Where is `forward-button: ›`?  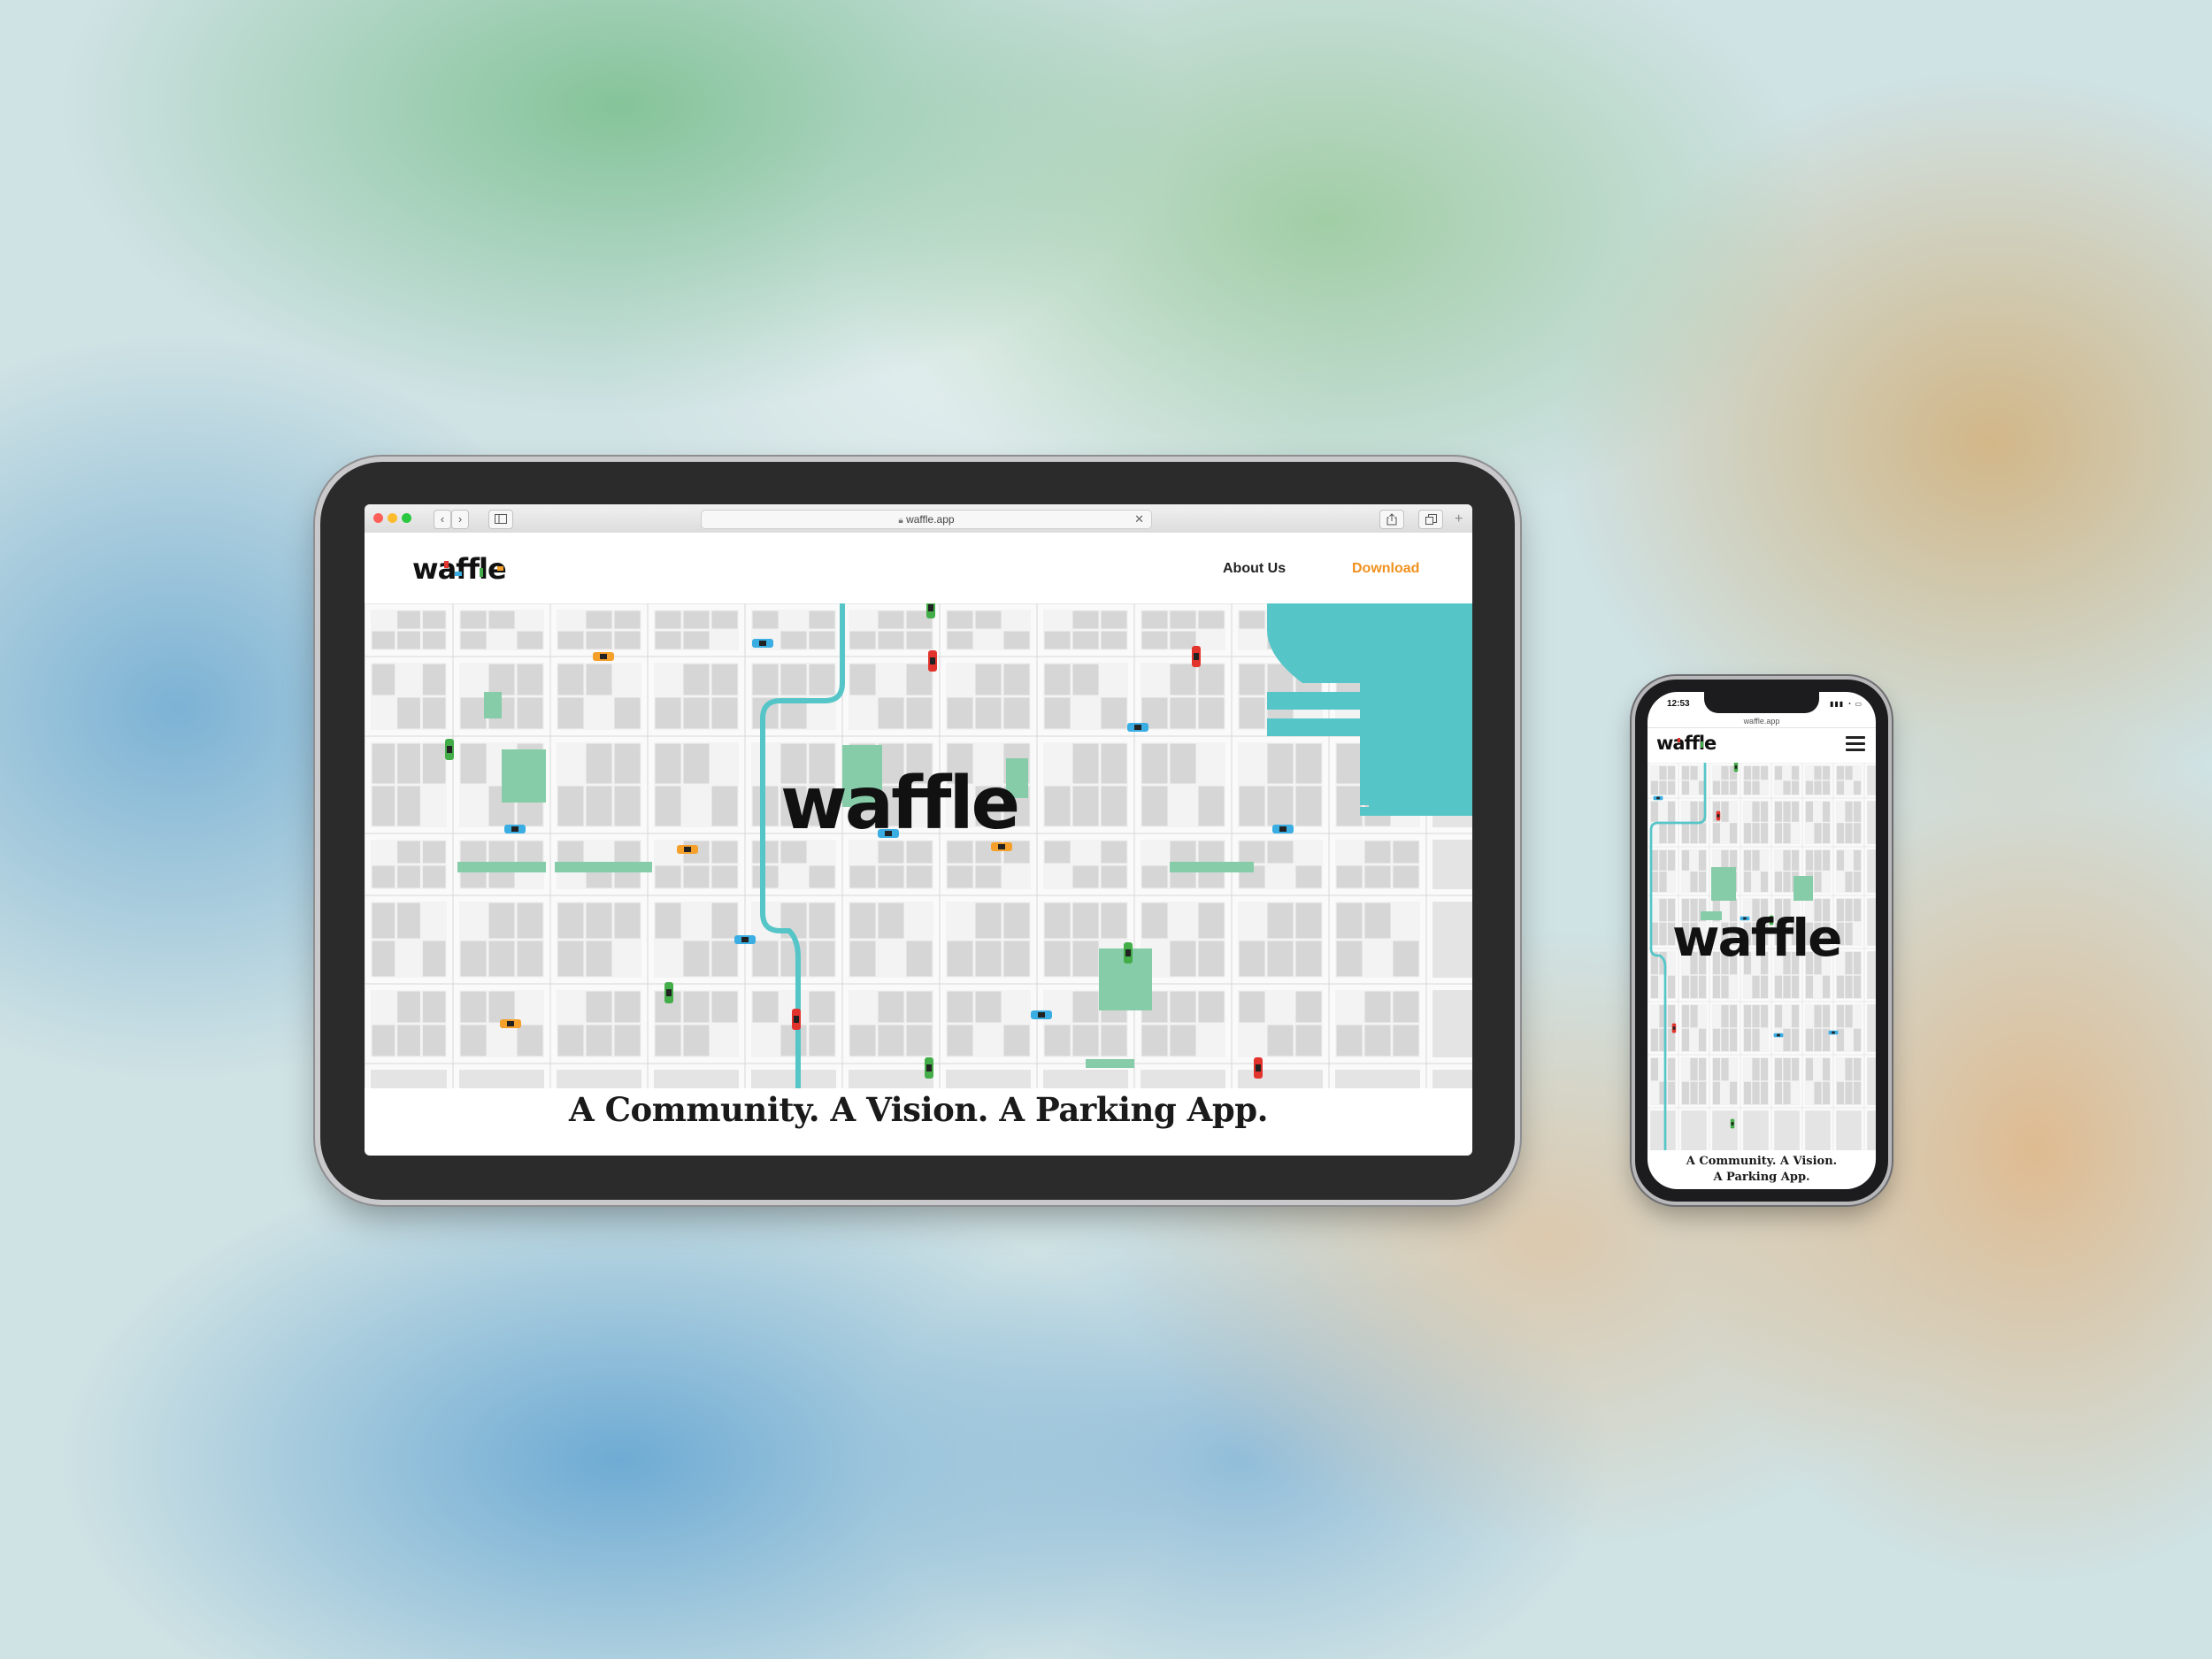
forward-button: › is located at coordinates (460, 520).